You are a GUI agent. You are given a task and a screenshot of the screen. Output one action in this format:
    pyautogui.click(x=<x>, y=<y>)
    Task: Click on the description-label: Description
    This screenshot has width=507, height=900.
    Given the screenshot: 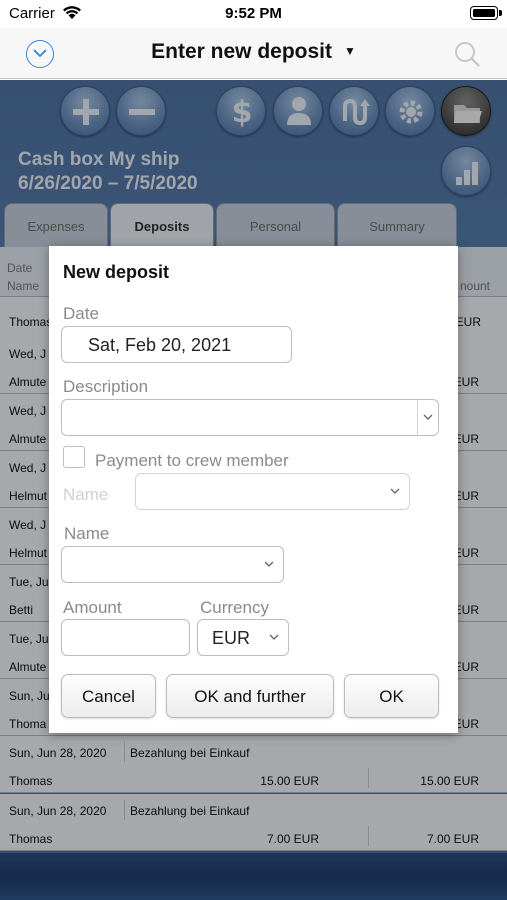 What is the action you would take?
    pyautogui.click(x=106, y=386)
    